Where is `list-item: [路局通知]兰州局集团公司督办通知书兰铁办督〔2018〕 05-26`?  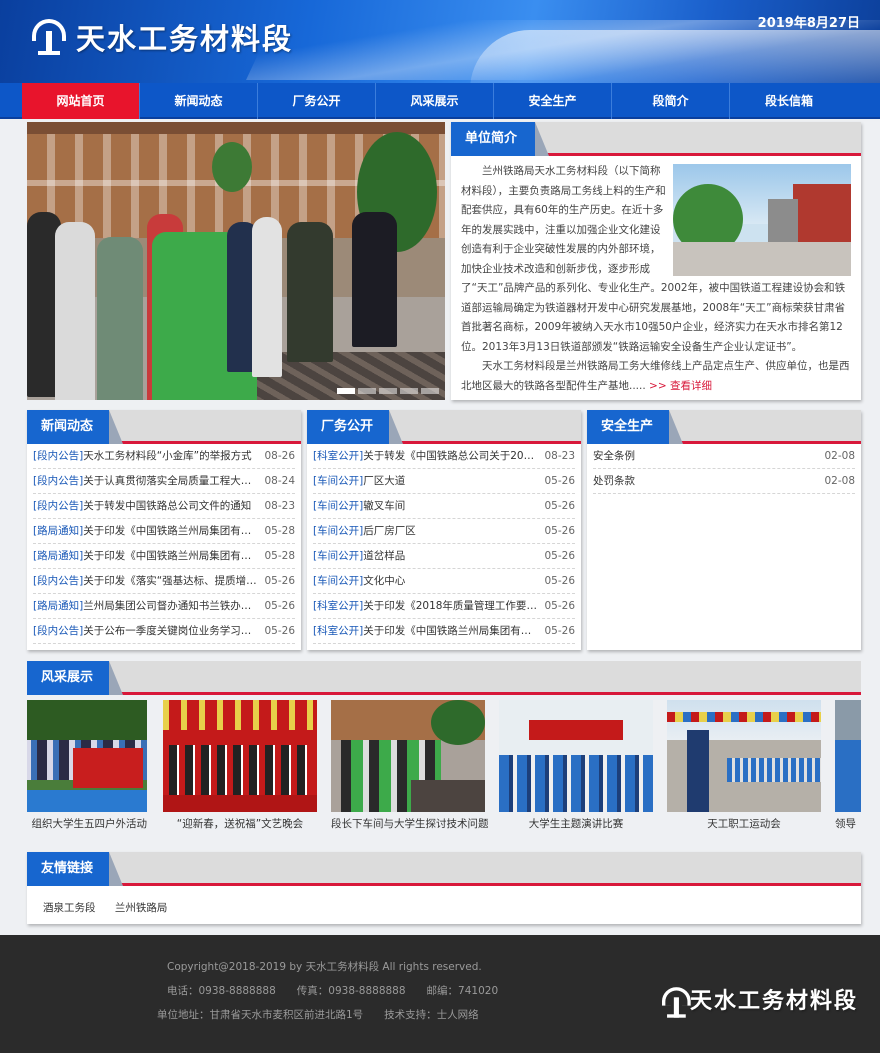
list-item: [路局通知]兰州局集团公司督办通知书兰铁办督〔2018〕 05-26 is located at coordinates (164, 606).